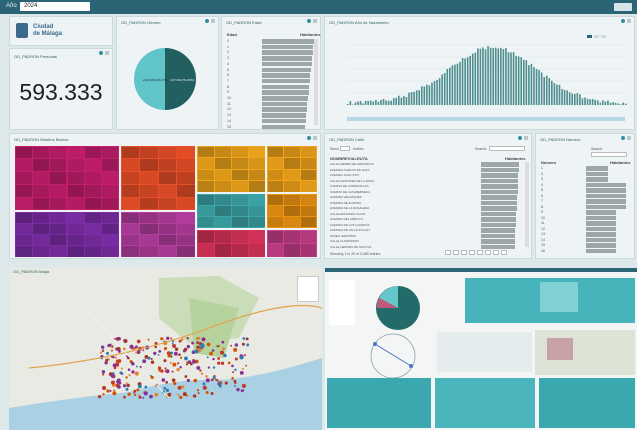 The image size is (637, 430). Describe the element at coordinates (232, 34) in the screenshot. I see `edad-col-header: Edad` at that location.